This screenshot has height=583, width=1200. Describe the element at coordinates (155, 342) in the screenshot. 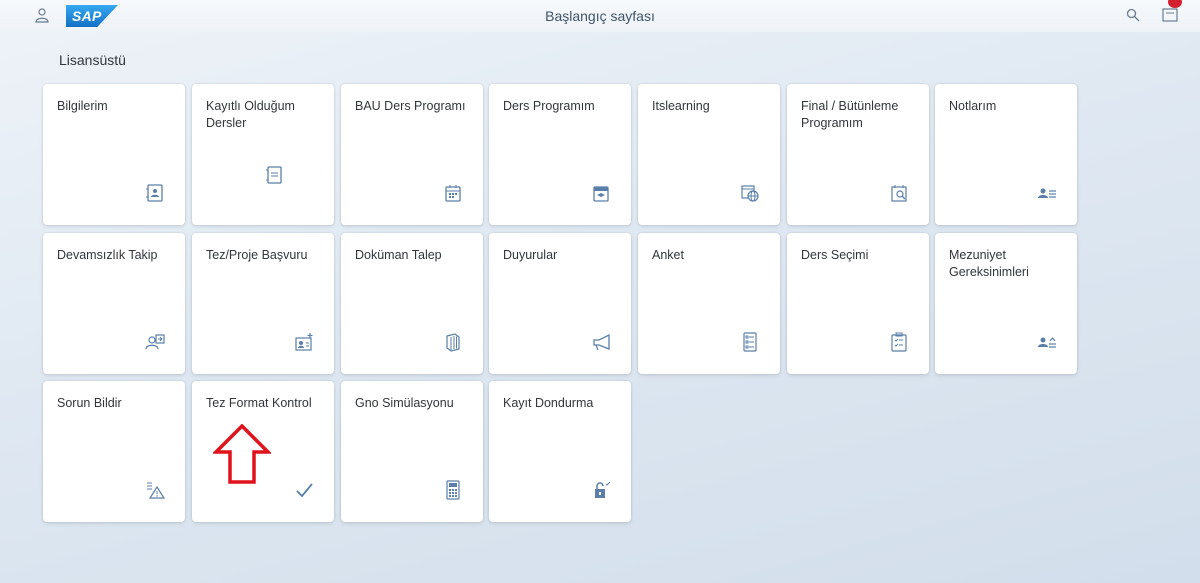

I see `user-attendance-icon` at that location.